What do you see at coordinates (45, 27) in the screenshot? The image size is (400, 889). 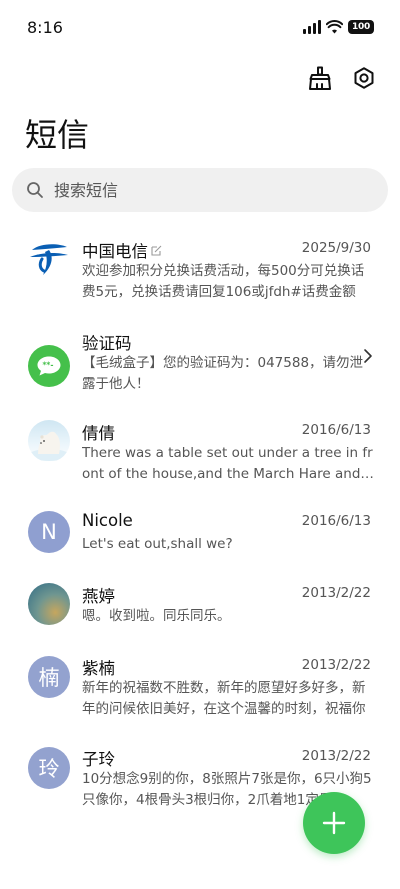 I see `status-time: 8:16` at bounding box center [45, 27].